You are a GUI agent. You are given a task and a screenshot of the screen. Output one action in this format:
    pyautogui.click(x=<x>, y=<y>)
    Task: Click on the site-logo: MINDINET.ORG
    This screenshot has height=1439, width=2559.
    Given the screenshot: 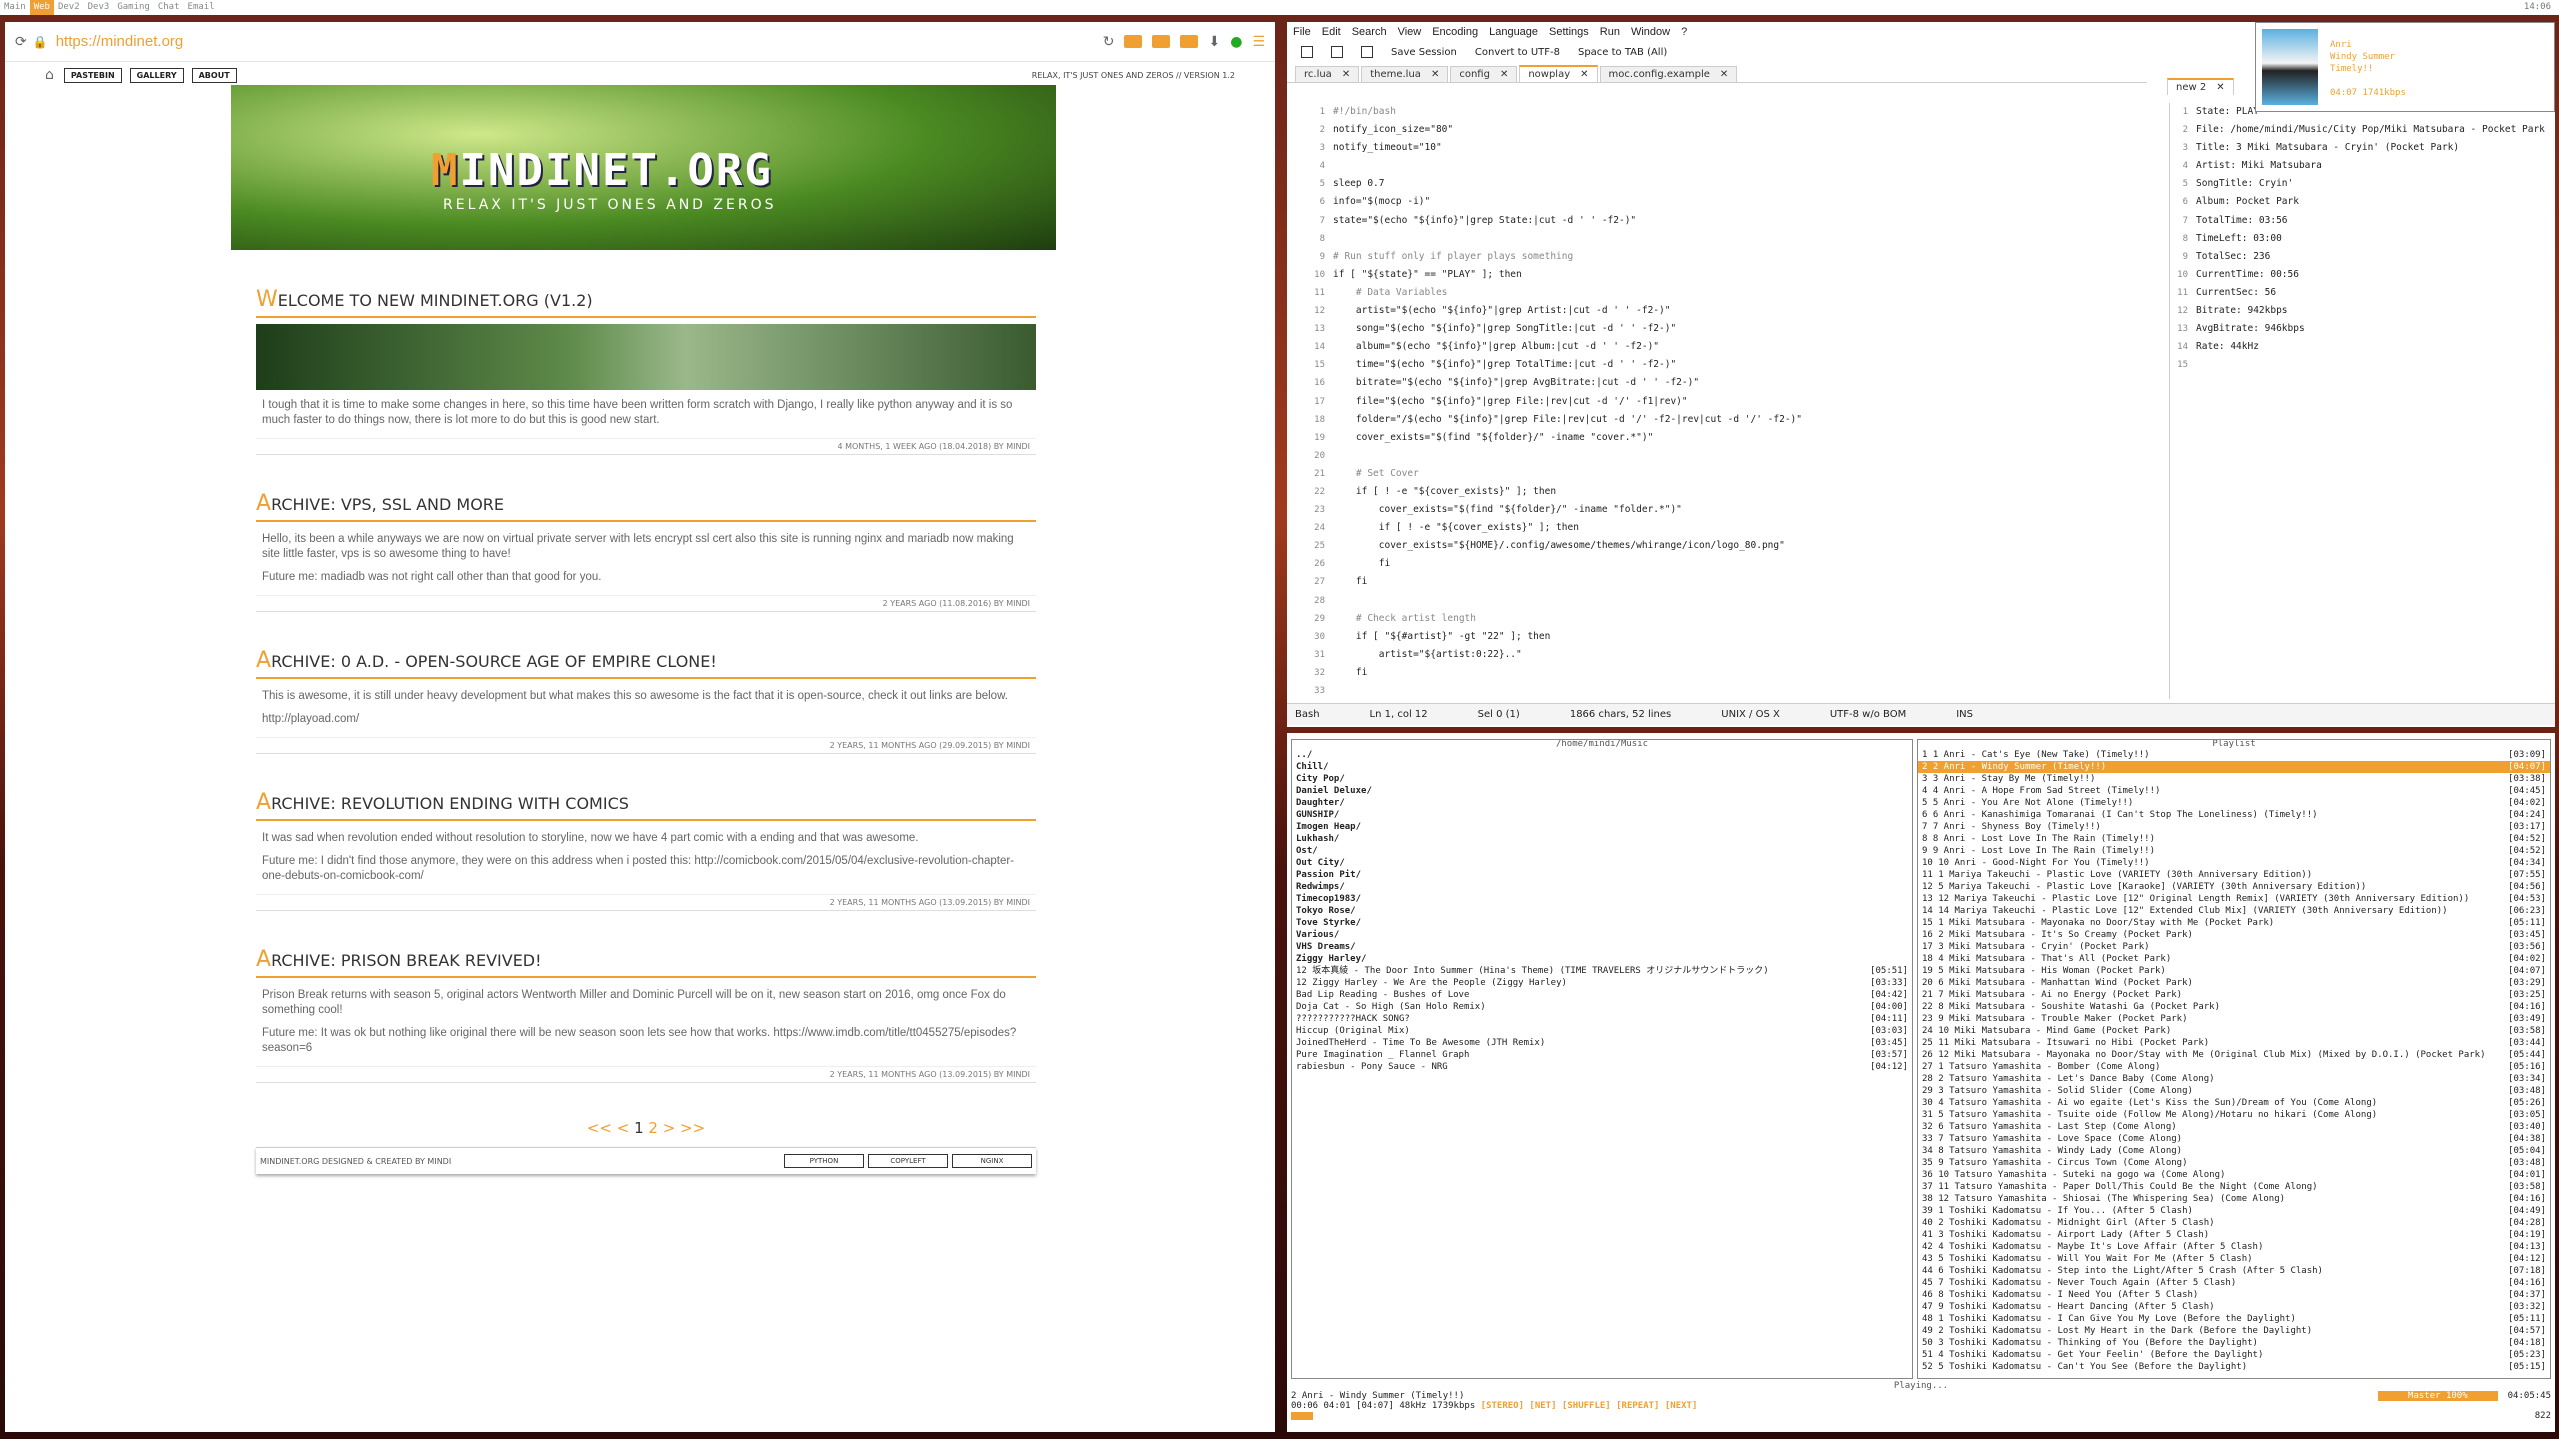 What is the action you would take?
    pyautogui.click(x=602, y=170)
    